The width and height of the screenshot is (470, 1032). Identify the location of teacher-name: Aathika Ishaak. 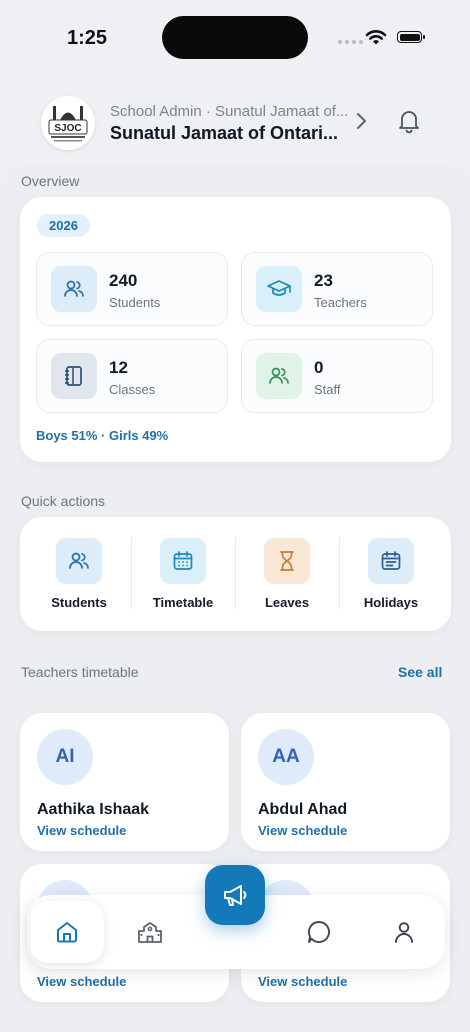
(93, 809).